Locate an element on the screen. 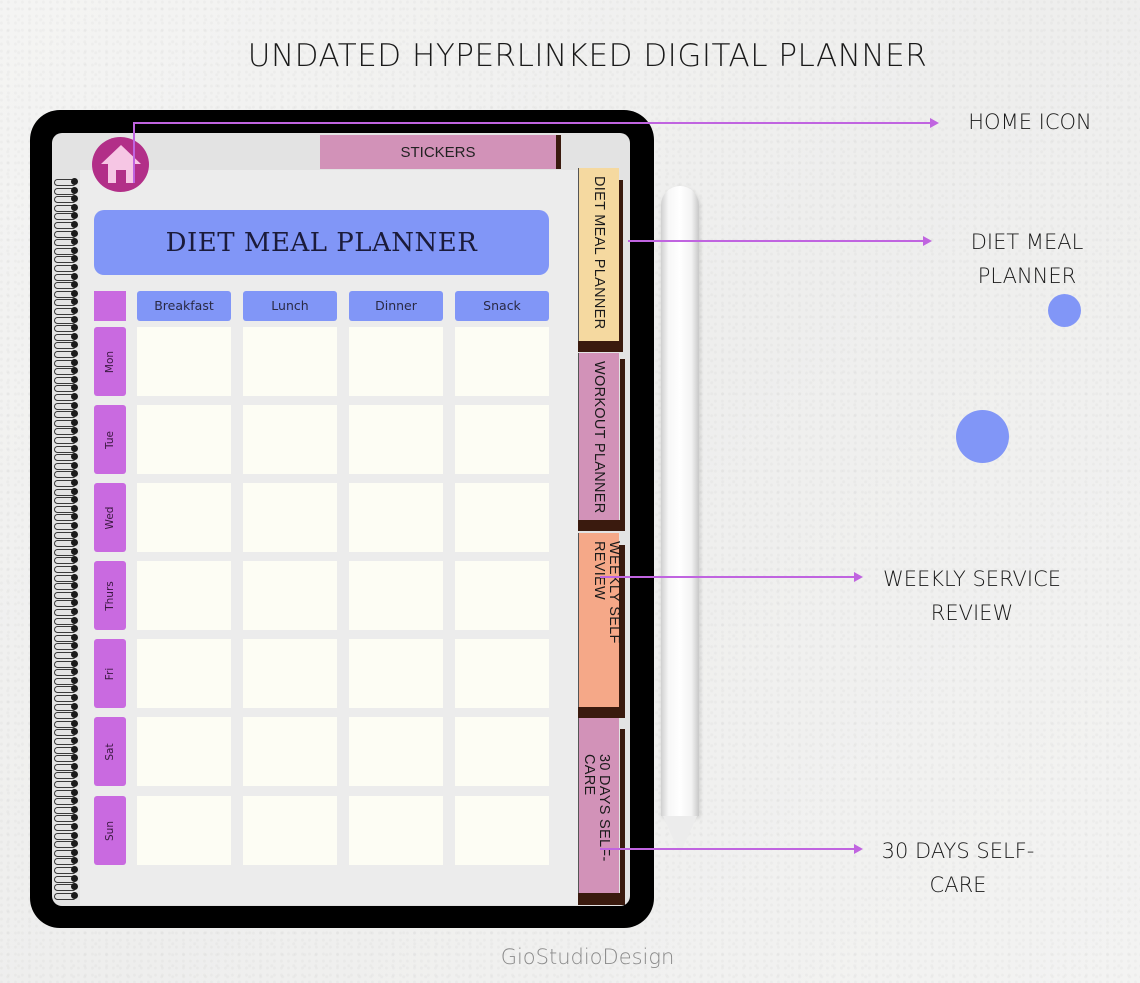  side-tab-diet-meal-planner: DIET MEAL PLANNER is located at coordinates (598, 254).